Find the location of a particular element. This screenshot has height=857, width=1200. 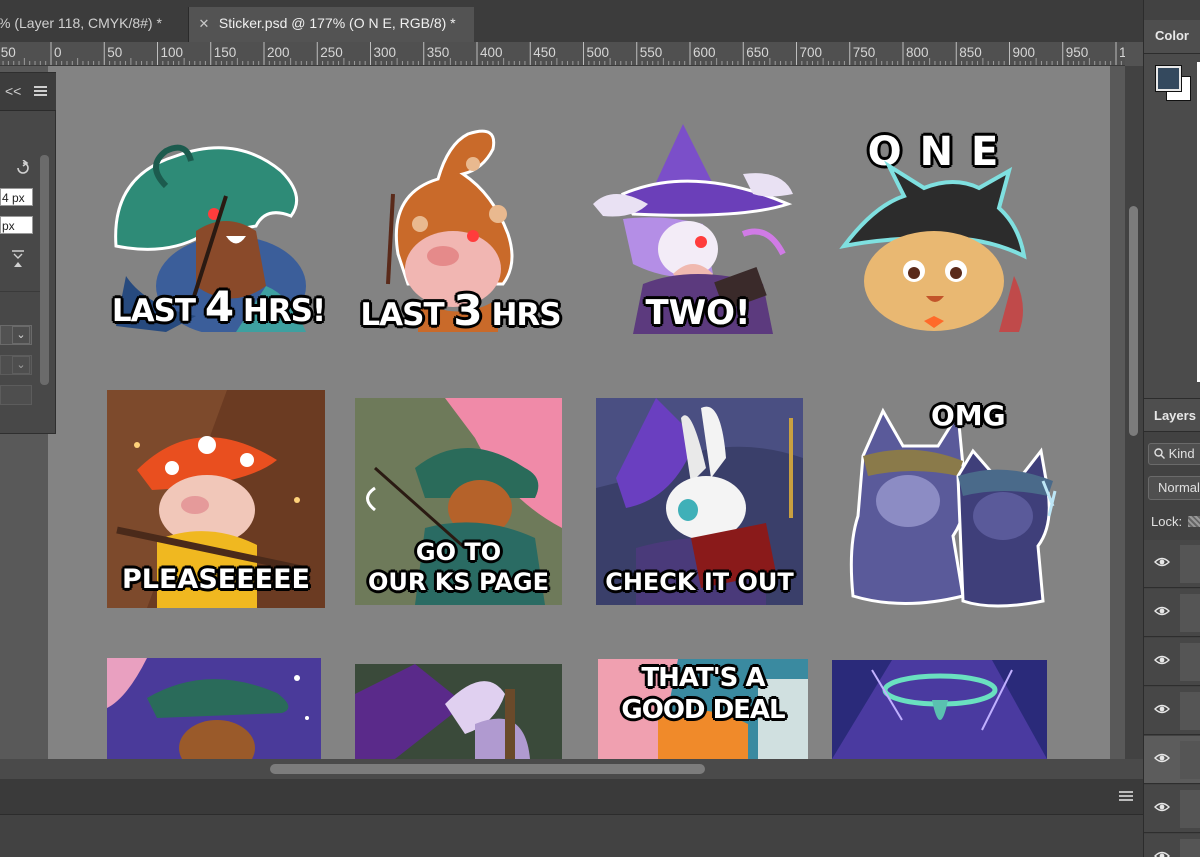

sticker-bear-last-4-hrs: LAST 4 HRS! is located at coordinates (218, 236).